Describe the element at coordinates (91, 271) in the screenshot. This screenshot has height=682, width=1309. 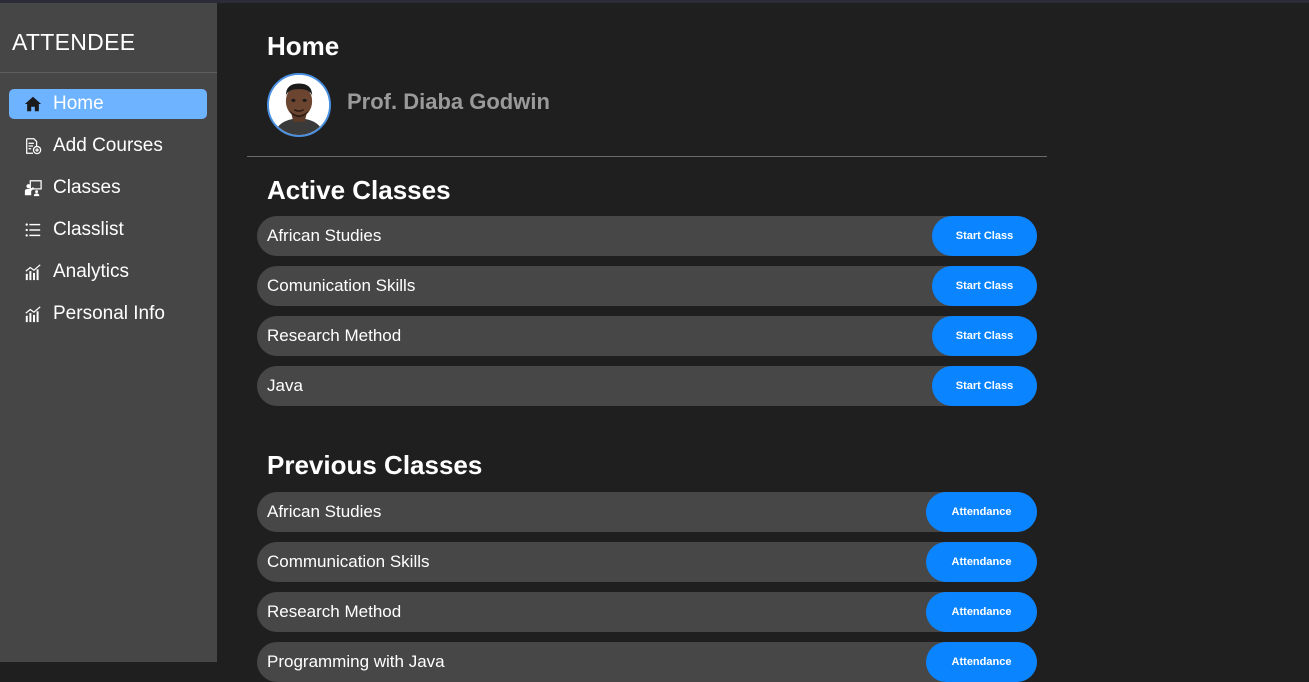
I see `sidebar-item-label: Analytics` at that location.